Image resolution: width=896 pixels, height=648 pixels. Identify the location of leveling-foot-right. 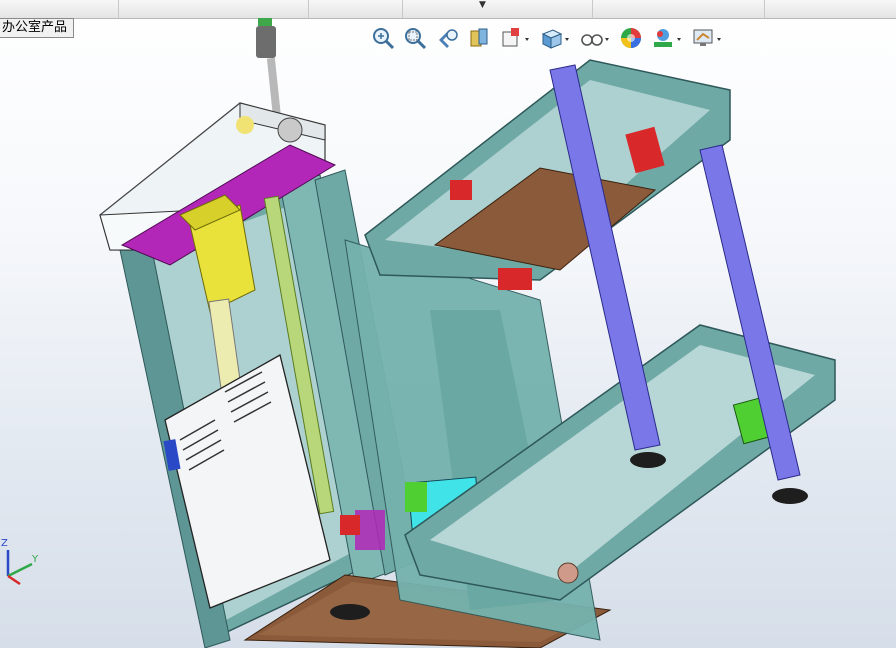
(790, 496).